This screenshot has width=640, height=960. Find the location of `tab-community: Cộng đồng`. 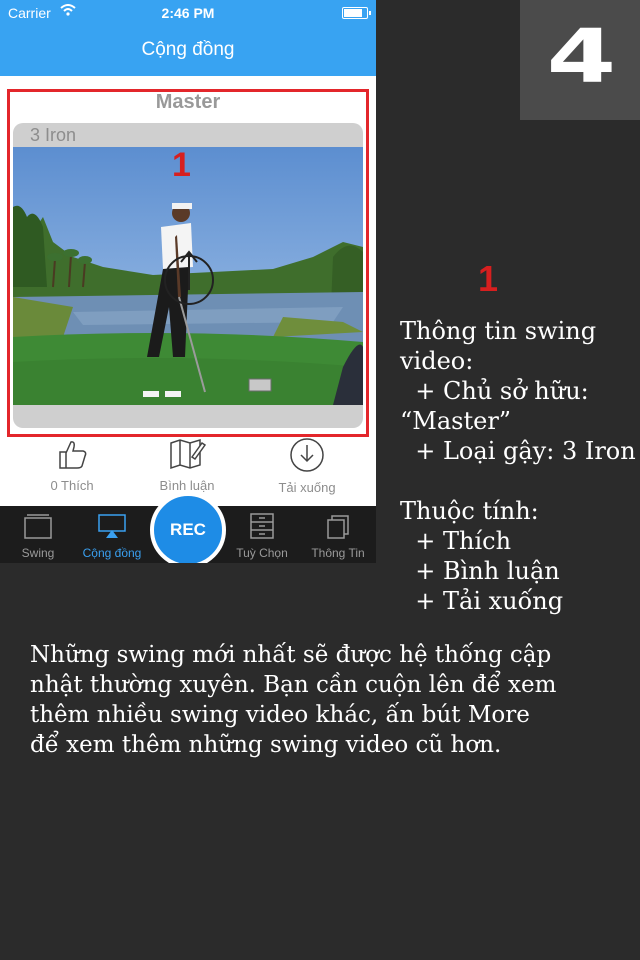

tab-community: Cộng đồng is located at coordinates (112, 536).